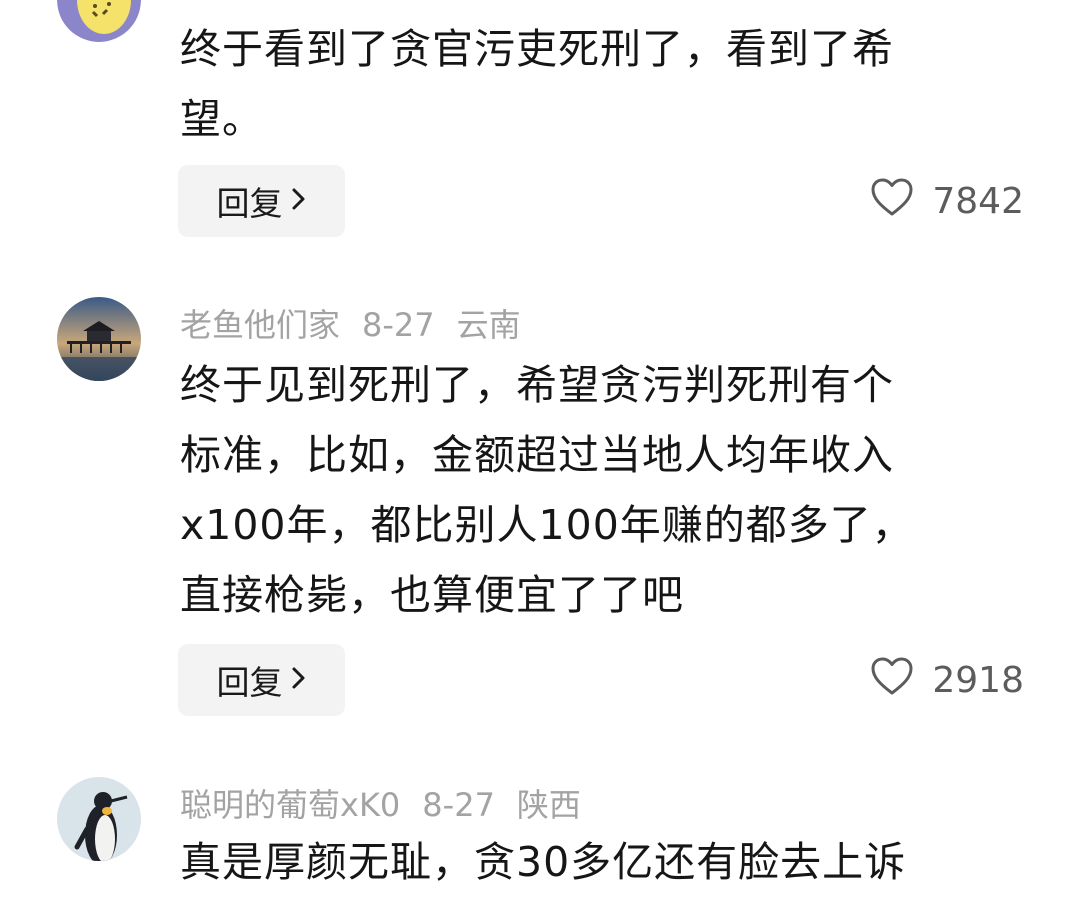 This screenshot has height=897, width=1080. I want to click on comment-text: 真是厚颜无耻，贪30多亿还有脸去上诉, so click(605, 862).